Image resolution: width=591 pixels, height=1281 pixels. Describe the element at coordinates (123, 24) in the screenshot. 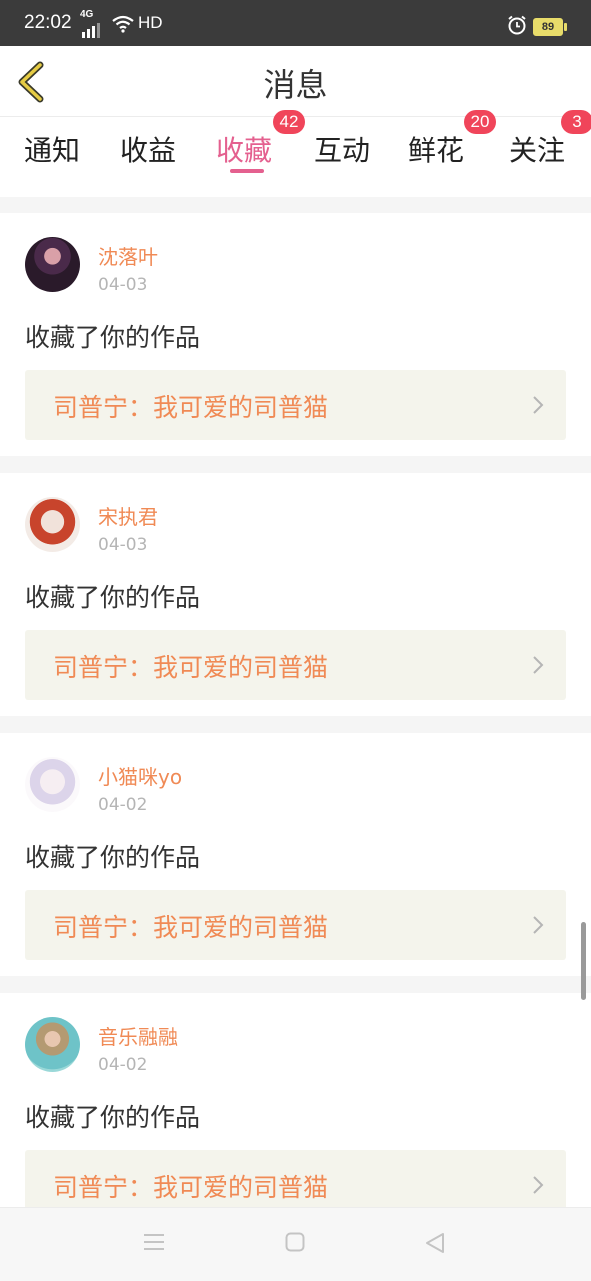

I see `wifi-icon` at that location.